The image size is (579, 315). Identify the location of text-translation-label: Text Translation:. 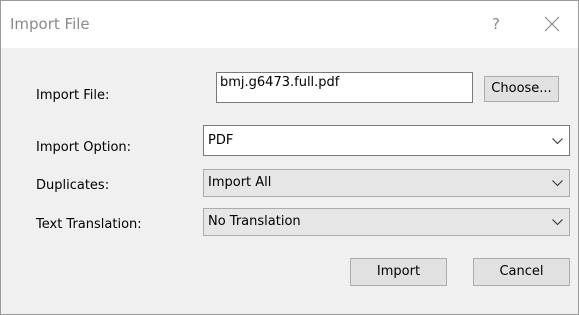
(89, 224).